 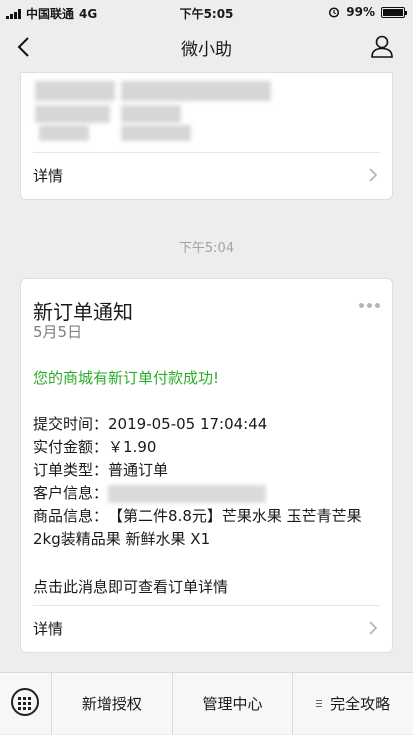 I want to click on submenu-icon, so click(x=319, y=703).